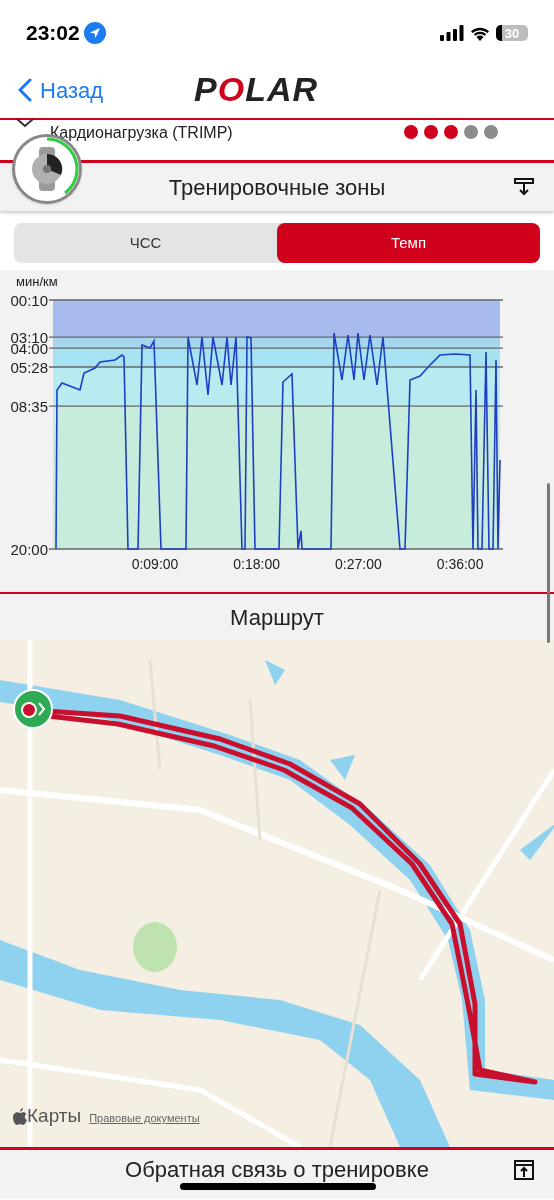 This screenshot has width=554, height=1200. I want to click on y-axis-label: 20:00, so click(29, 549).